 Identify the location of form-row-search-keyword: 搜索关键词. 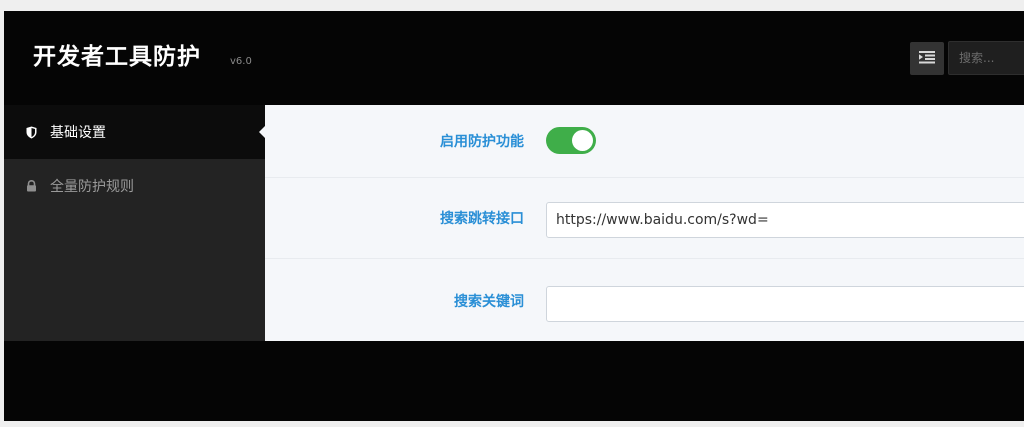
(644, 300).